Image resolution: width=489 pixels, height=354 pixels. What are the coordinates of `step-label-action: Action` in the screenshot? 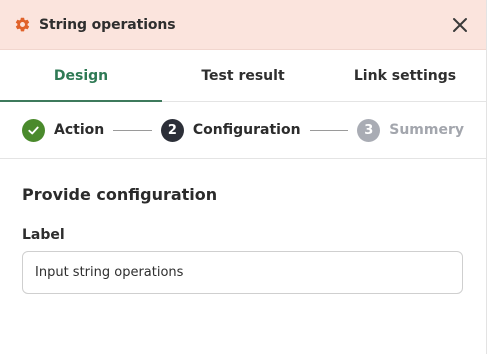 It's located at (79, 130).